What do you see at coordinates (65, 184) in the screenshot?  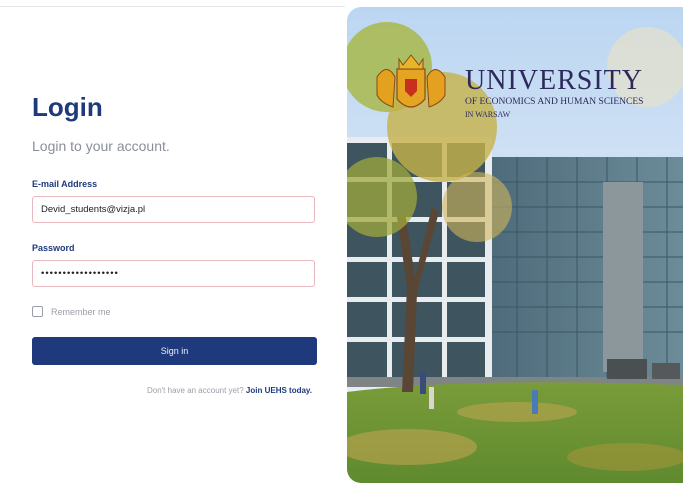 I see `email-label: E-mail Address` at bounding box center [65, 184].